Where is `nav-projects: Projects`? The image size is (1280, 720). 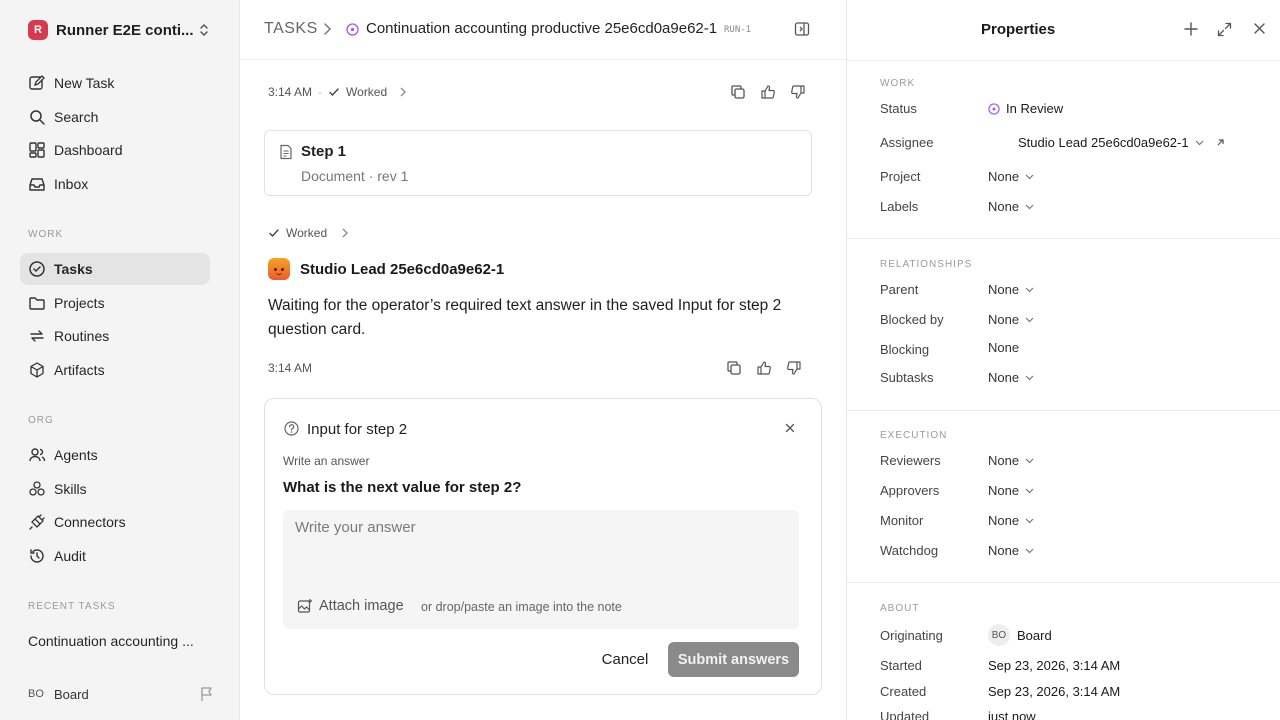 nav-projects: Projects is located at coordinates (115, 303).